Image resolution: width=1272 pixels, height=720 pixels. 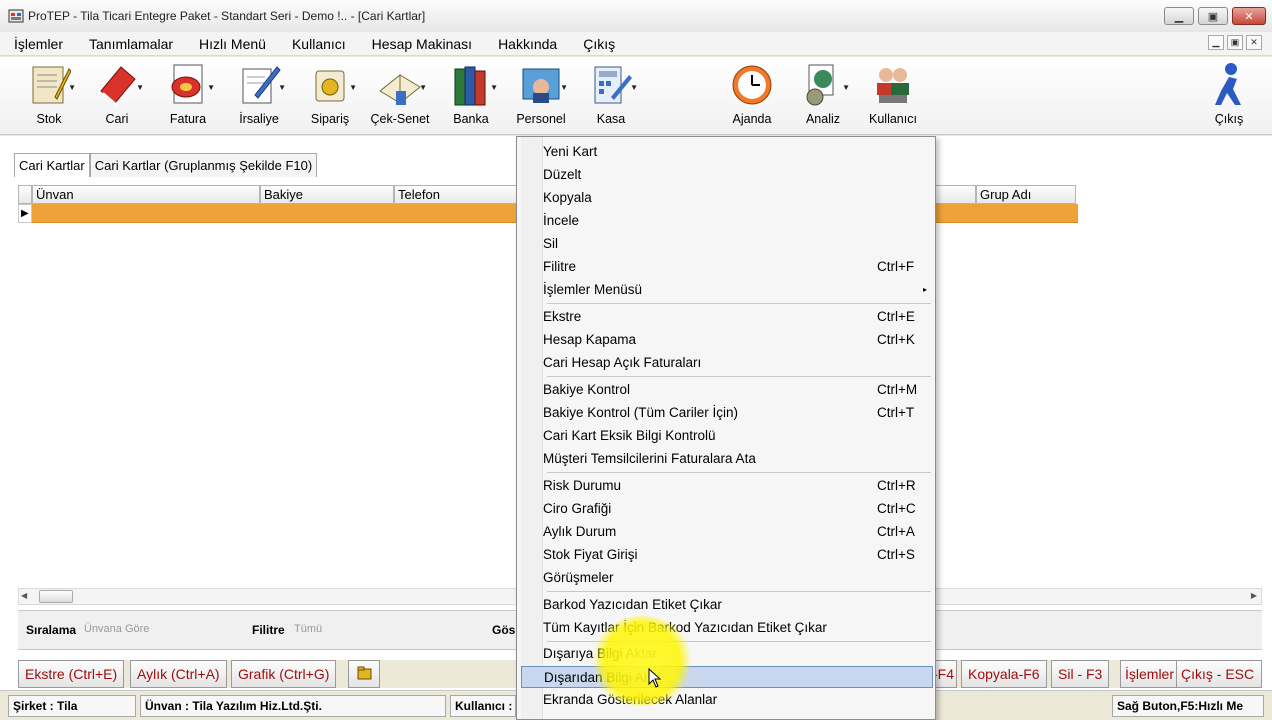 I want to click on toolbar-banka: ▼ Banka, so click(x=471, y=95).